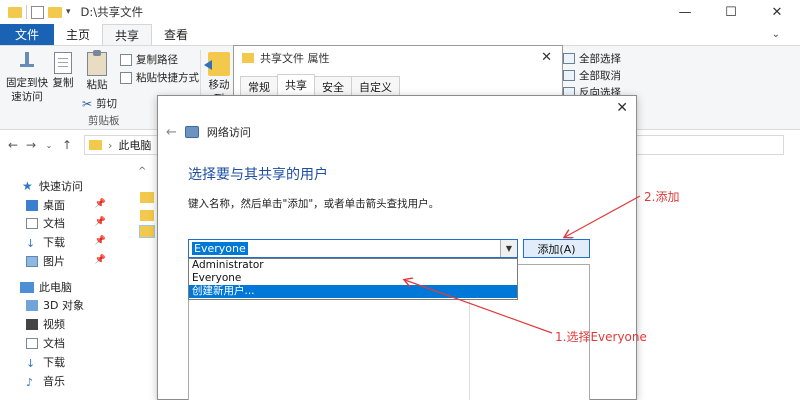  What do you see at coordinates (157, 60) in the screenshot?
I see `copy-path-label: 复制路径` at bounding box center [157, 60].